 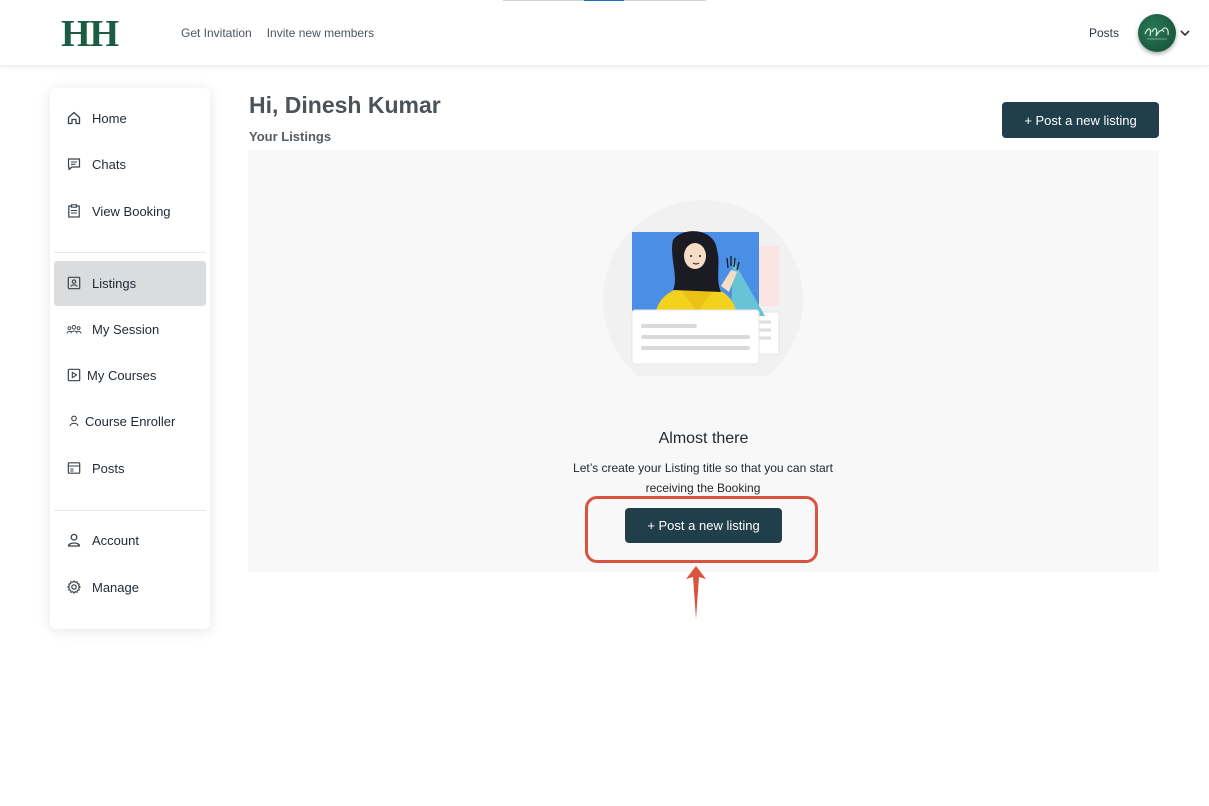 What do you see at coordinates (703, 438) in the screenshot?
I see `empty-state-title: Almost there` at bounding box center [703, 438].